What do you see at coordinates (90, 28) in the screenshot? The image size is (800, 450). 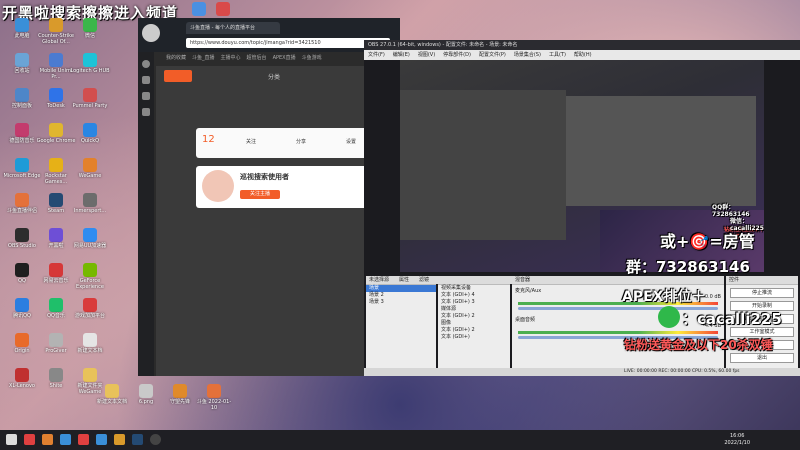 I see `desktop-icon: 微信` at bounding box center [90, 28].